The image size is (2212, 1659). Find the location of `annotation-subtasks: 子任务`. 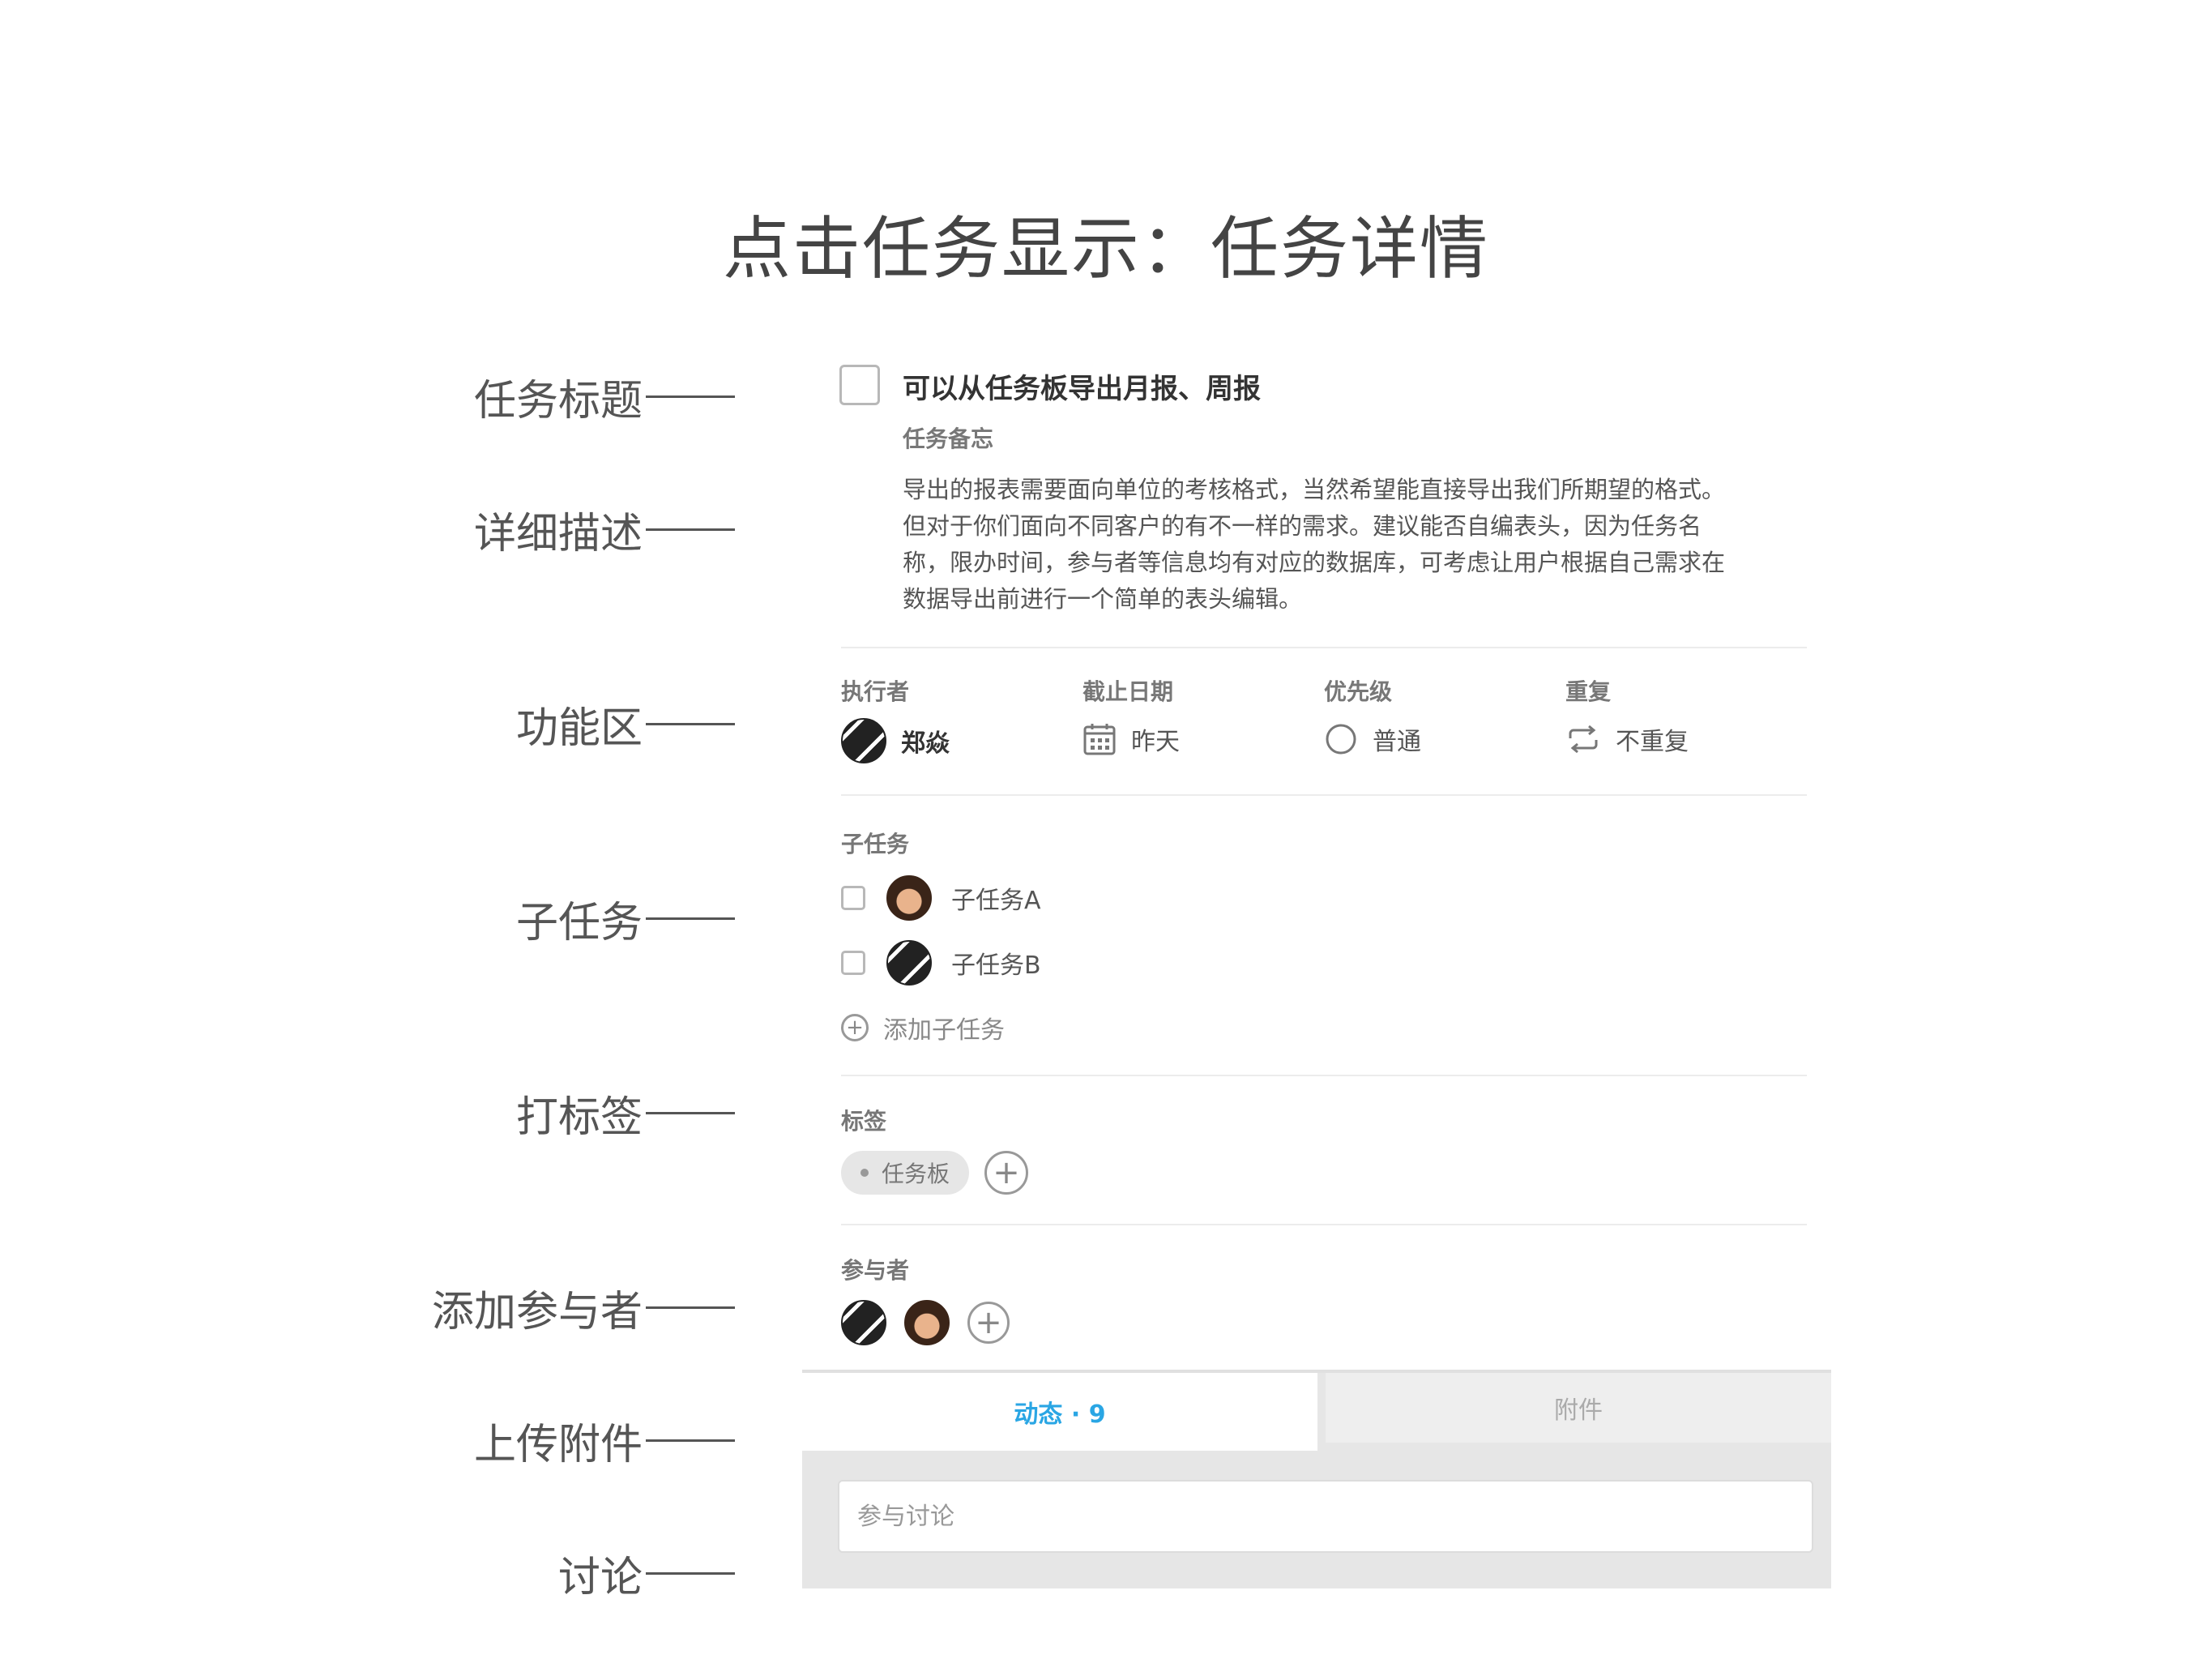

annotation-subtasks: 子任务 is located at coordinates (625, 918).